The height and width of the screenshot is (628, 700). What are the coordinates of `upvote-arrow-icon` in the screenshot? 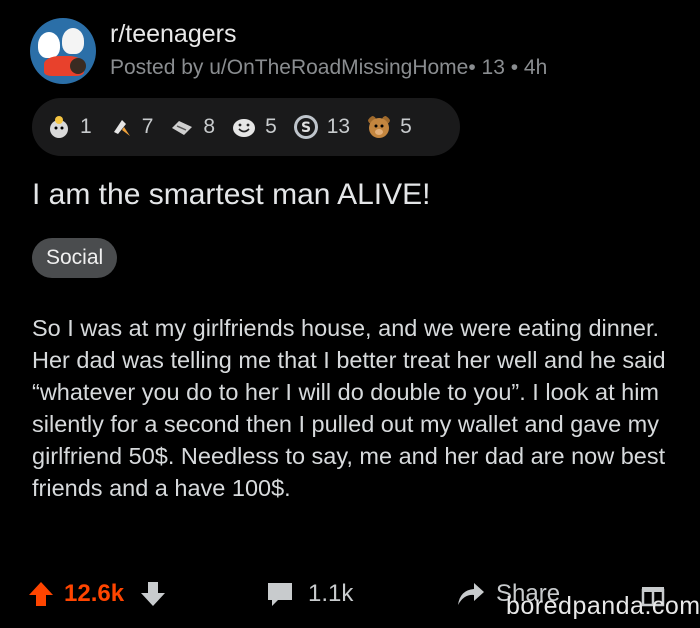 It's located at (41, 594).